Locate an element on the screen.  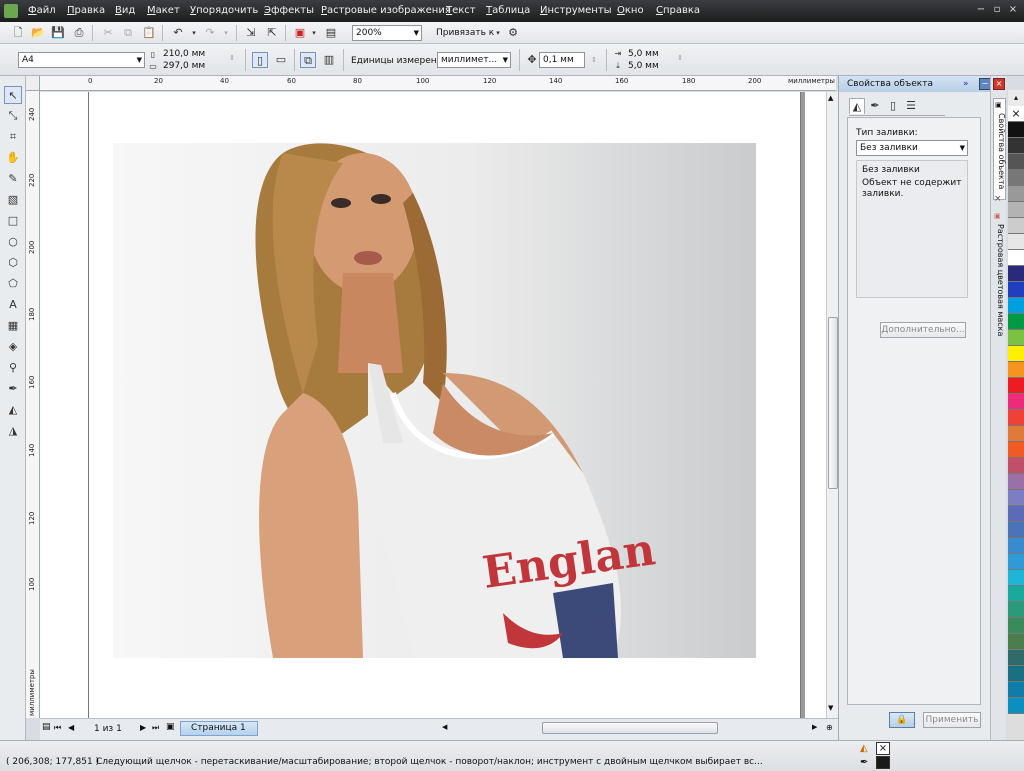
menu-file: Файл is located at coordinates (42, 10).